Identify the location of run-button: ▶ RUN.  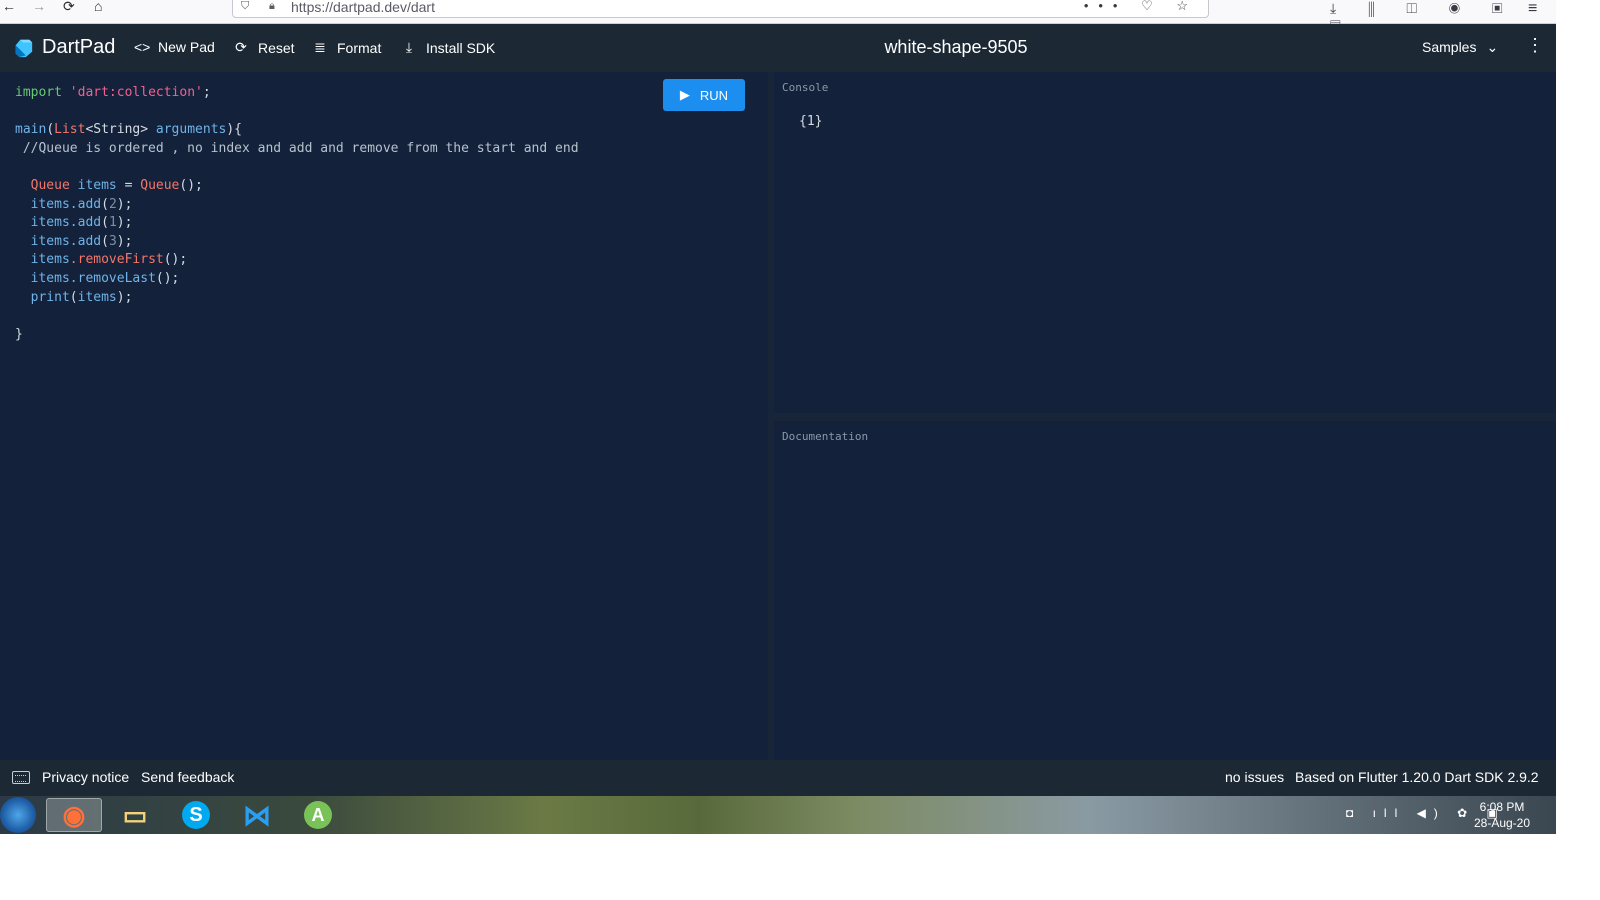
(704, 95).